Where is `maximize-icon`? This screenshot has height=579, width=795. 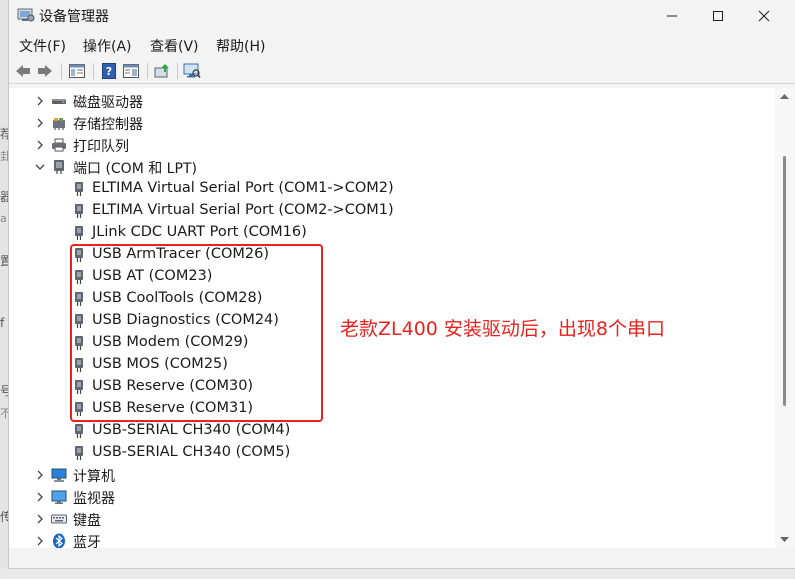
maximize-icon is located at coordinates (718, 16).